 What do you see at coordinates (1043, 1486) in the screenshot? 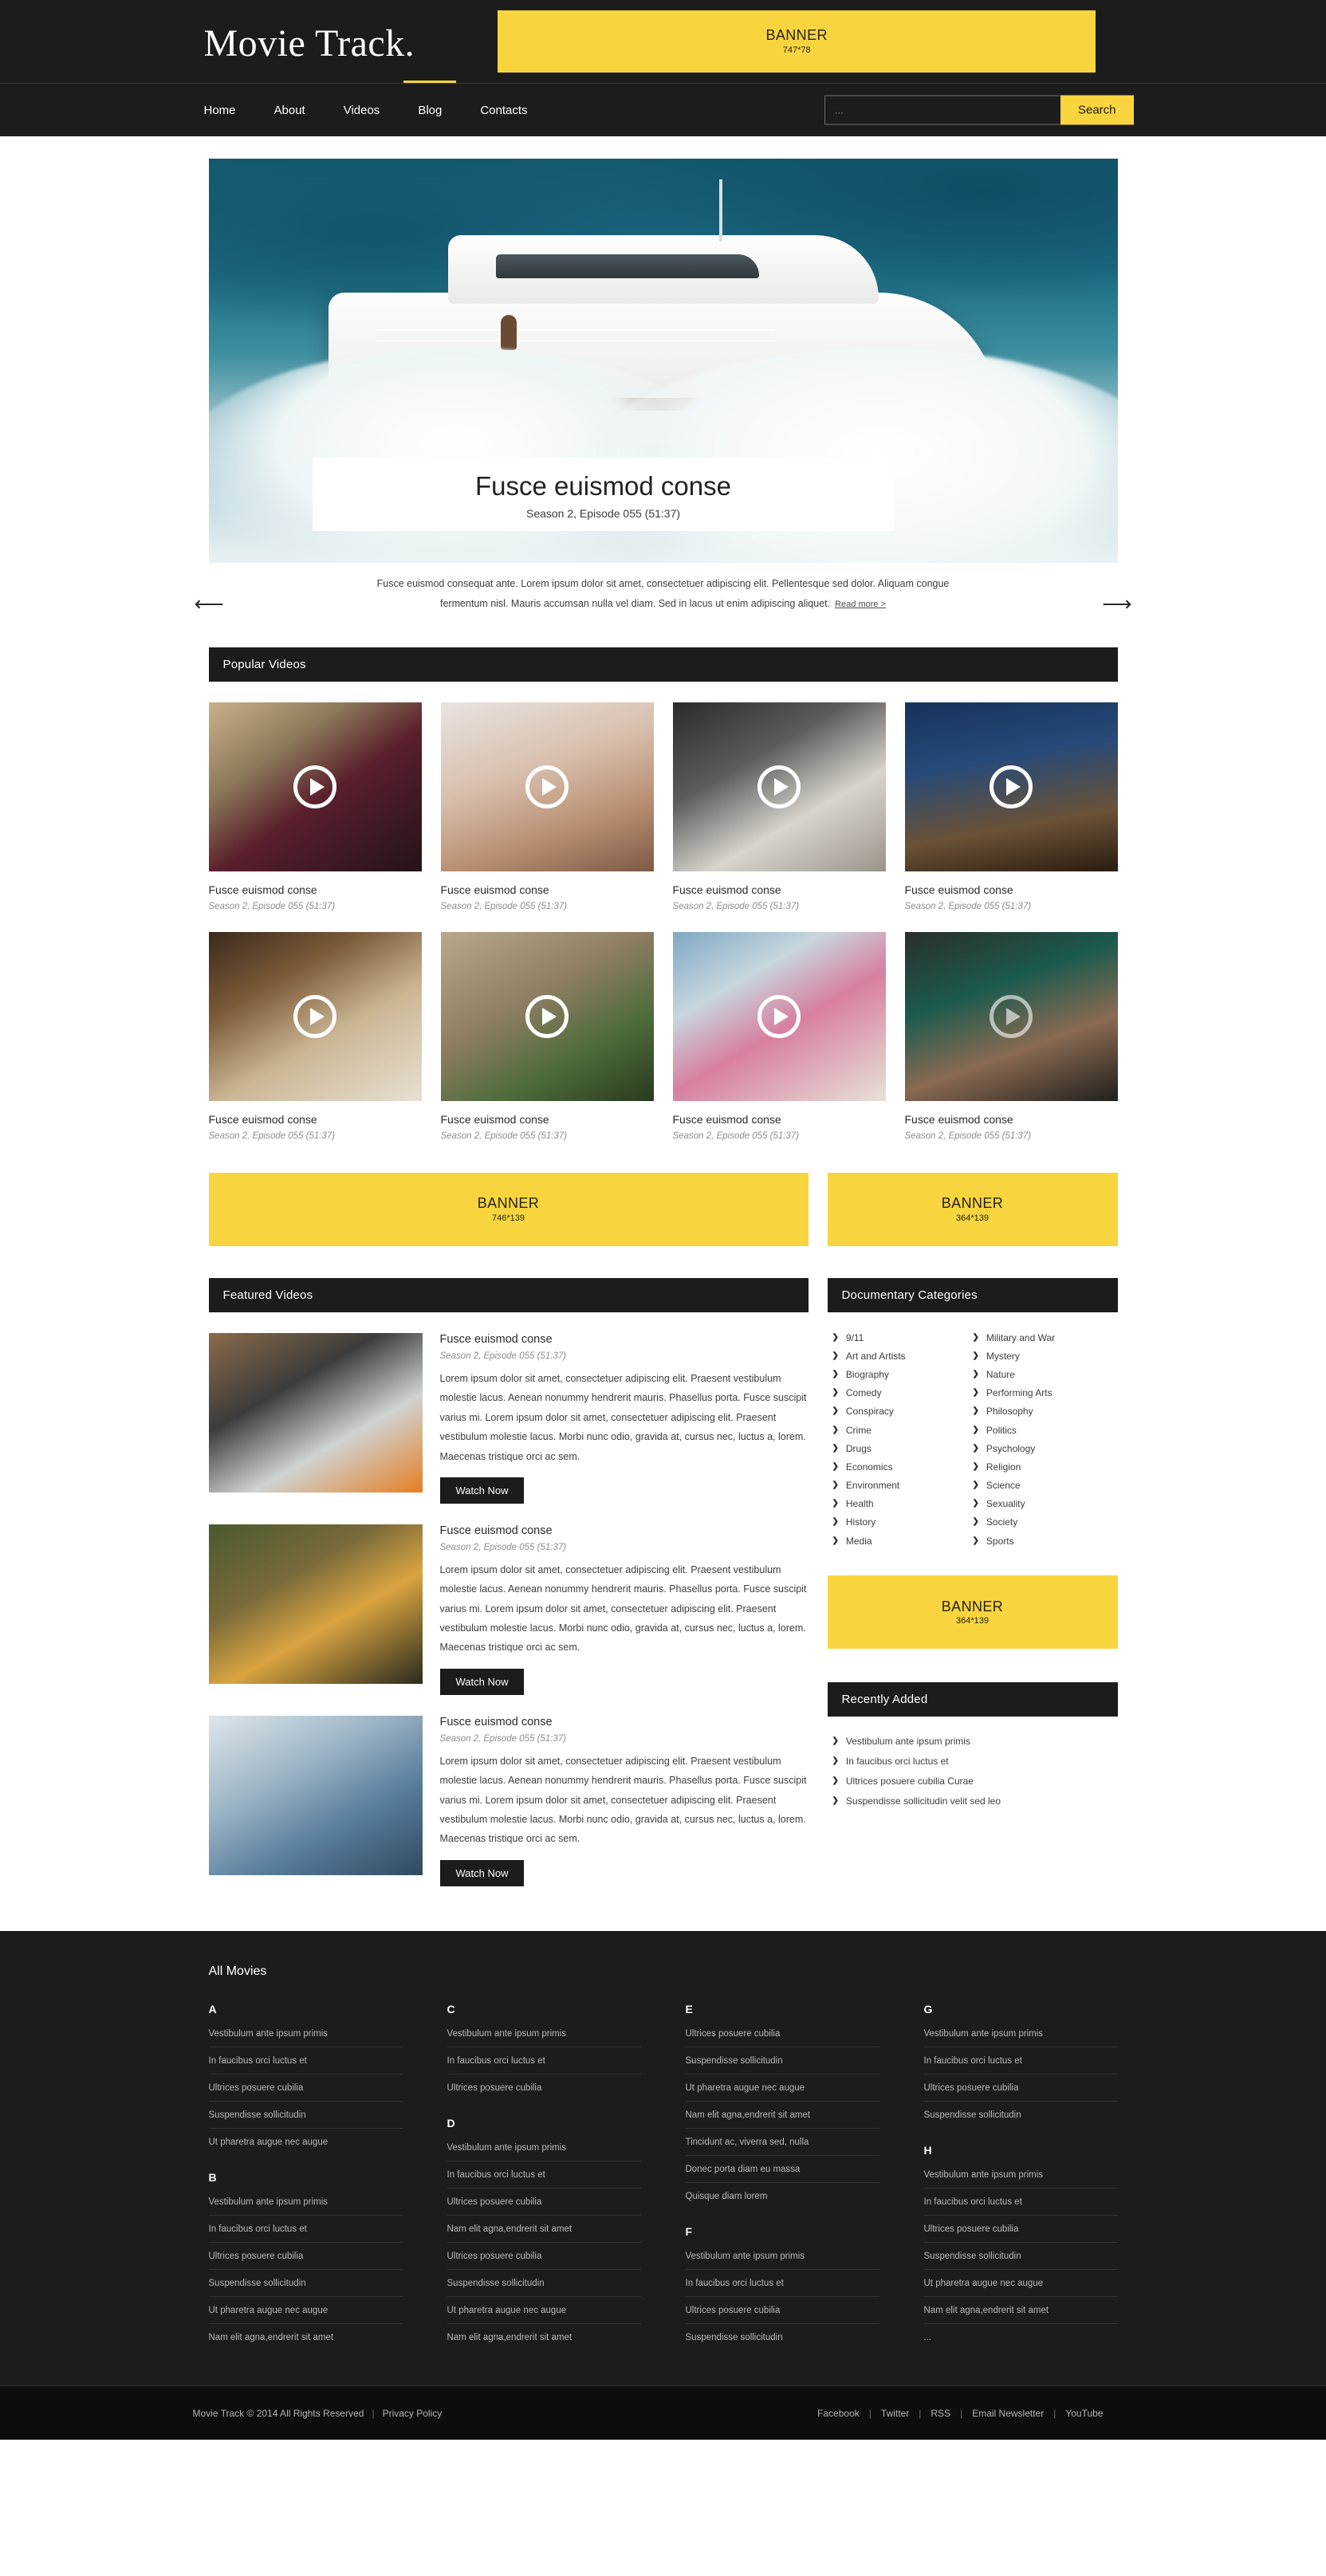
I see `category-item: ❯ Science` at bounding box center [1043, 1486].